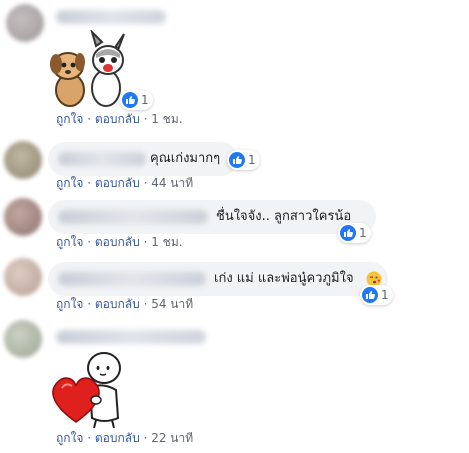 This screenshot has height=453, width=469. What do you see at coordinates (172, 438) in the screenshot?
I see `timestamp: 22 นาที` at bounding box center [172, 438].